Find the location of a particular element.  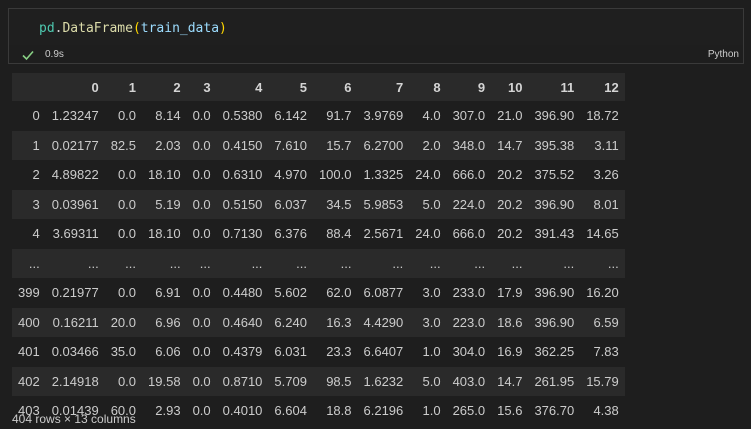

table-cell: 0.4640 is located at coordinates (242, 322).